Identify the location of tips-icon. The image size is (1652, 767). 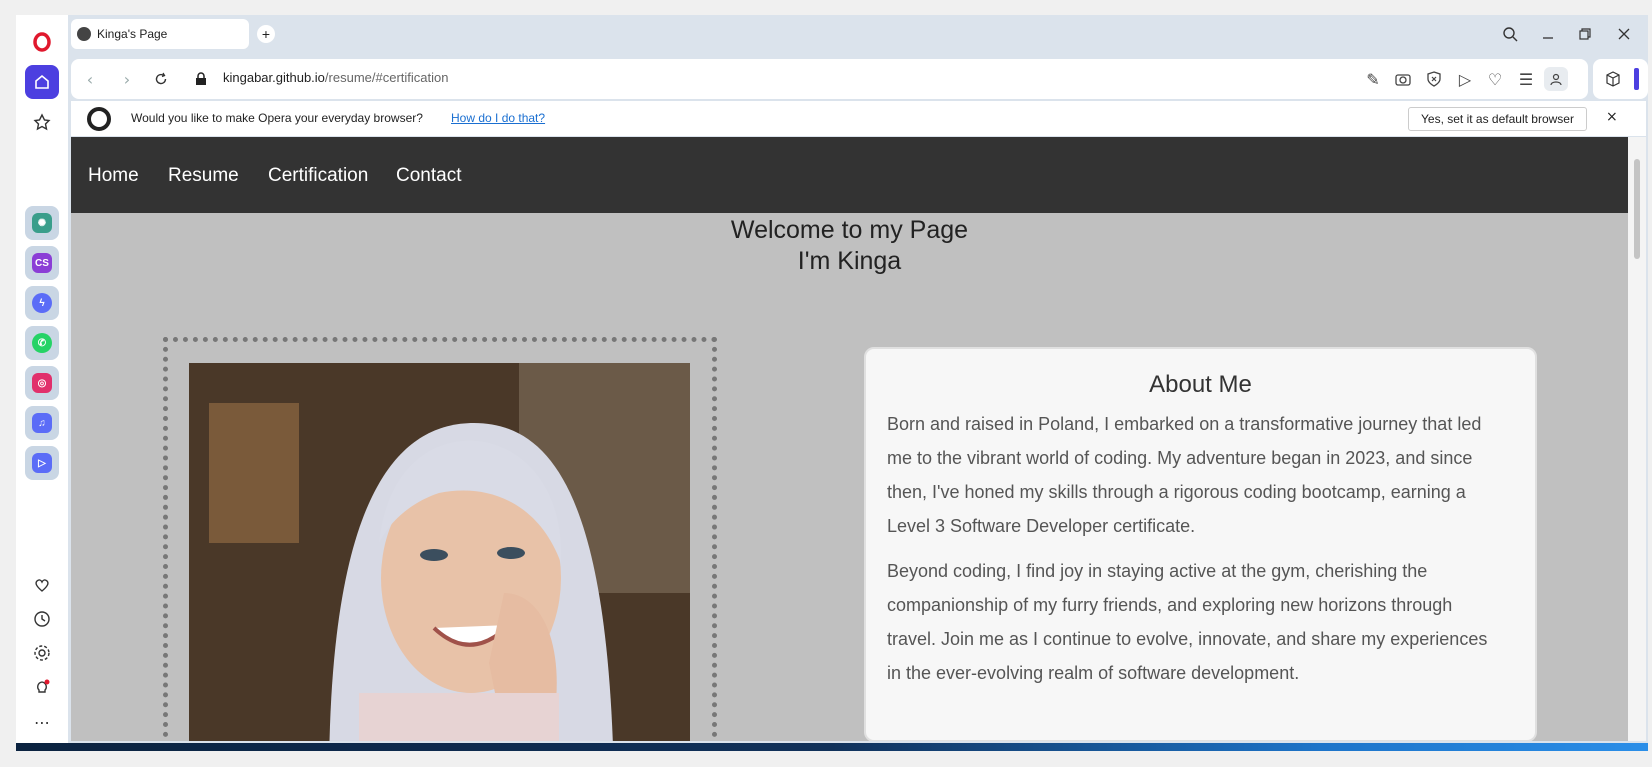
(42, 687).